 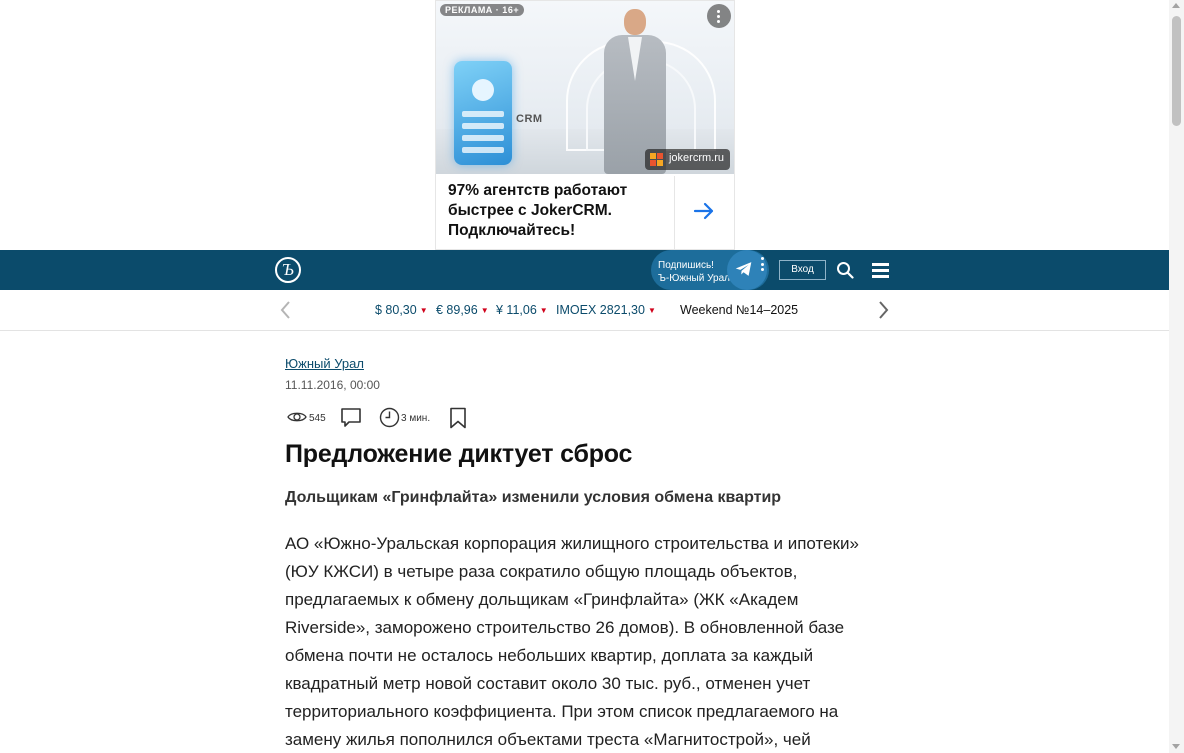 I want to click on page-scrollbar, so click(x=1176, y=376).